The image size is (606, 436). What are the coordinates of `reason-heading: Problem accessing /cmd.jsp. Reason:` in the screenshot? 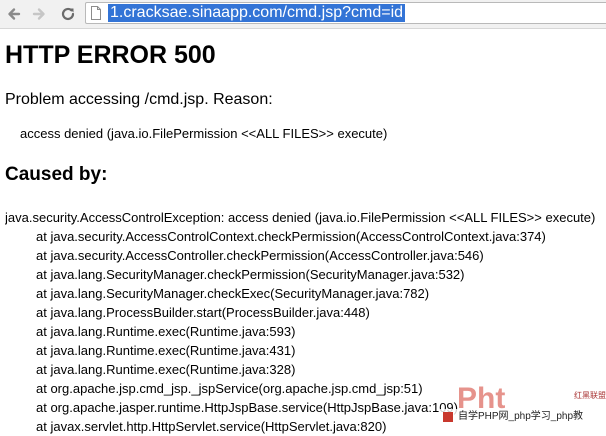 It's located at (139, 99).